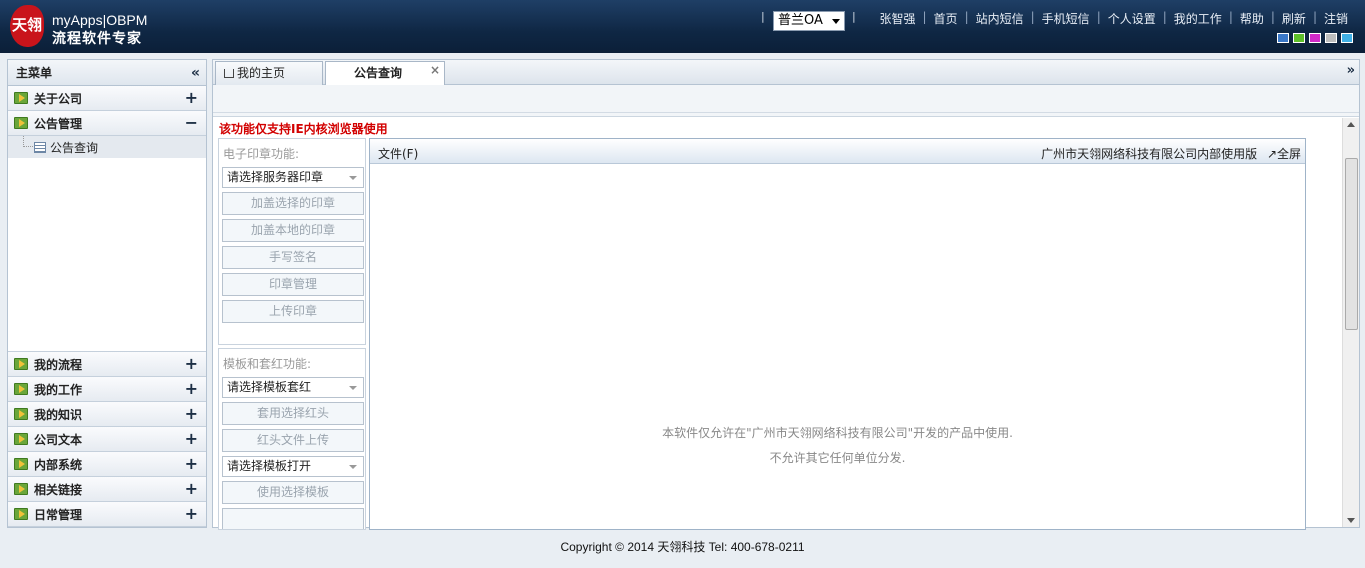  What do you see at coordinates (682, 547) in the screenshot?
I see `footer-copyright: Copyright © 2014 天翎科技 Tel: 400-678-0211` at bounding box center [682, 547].